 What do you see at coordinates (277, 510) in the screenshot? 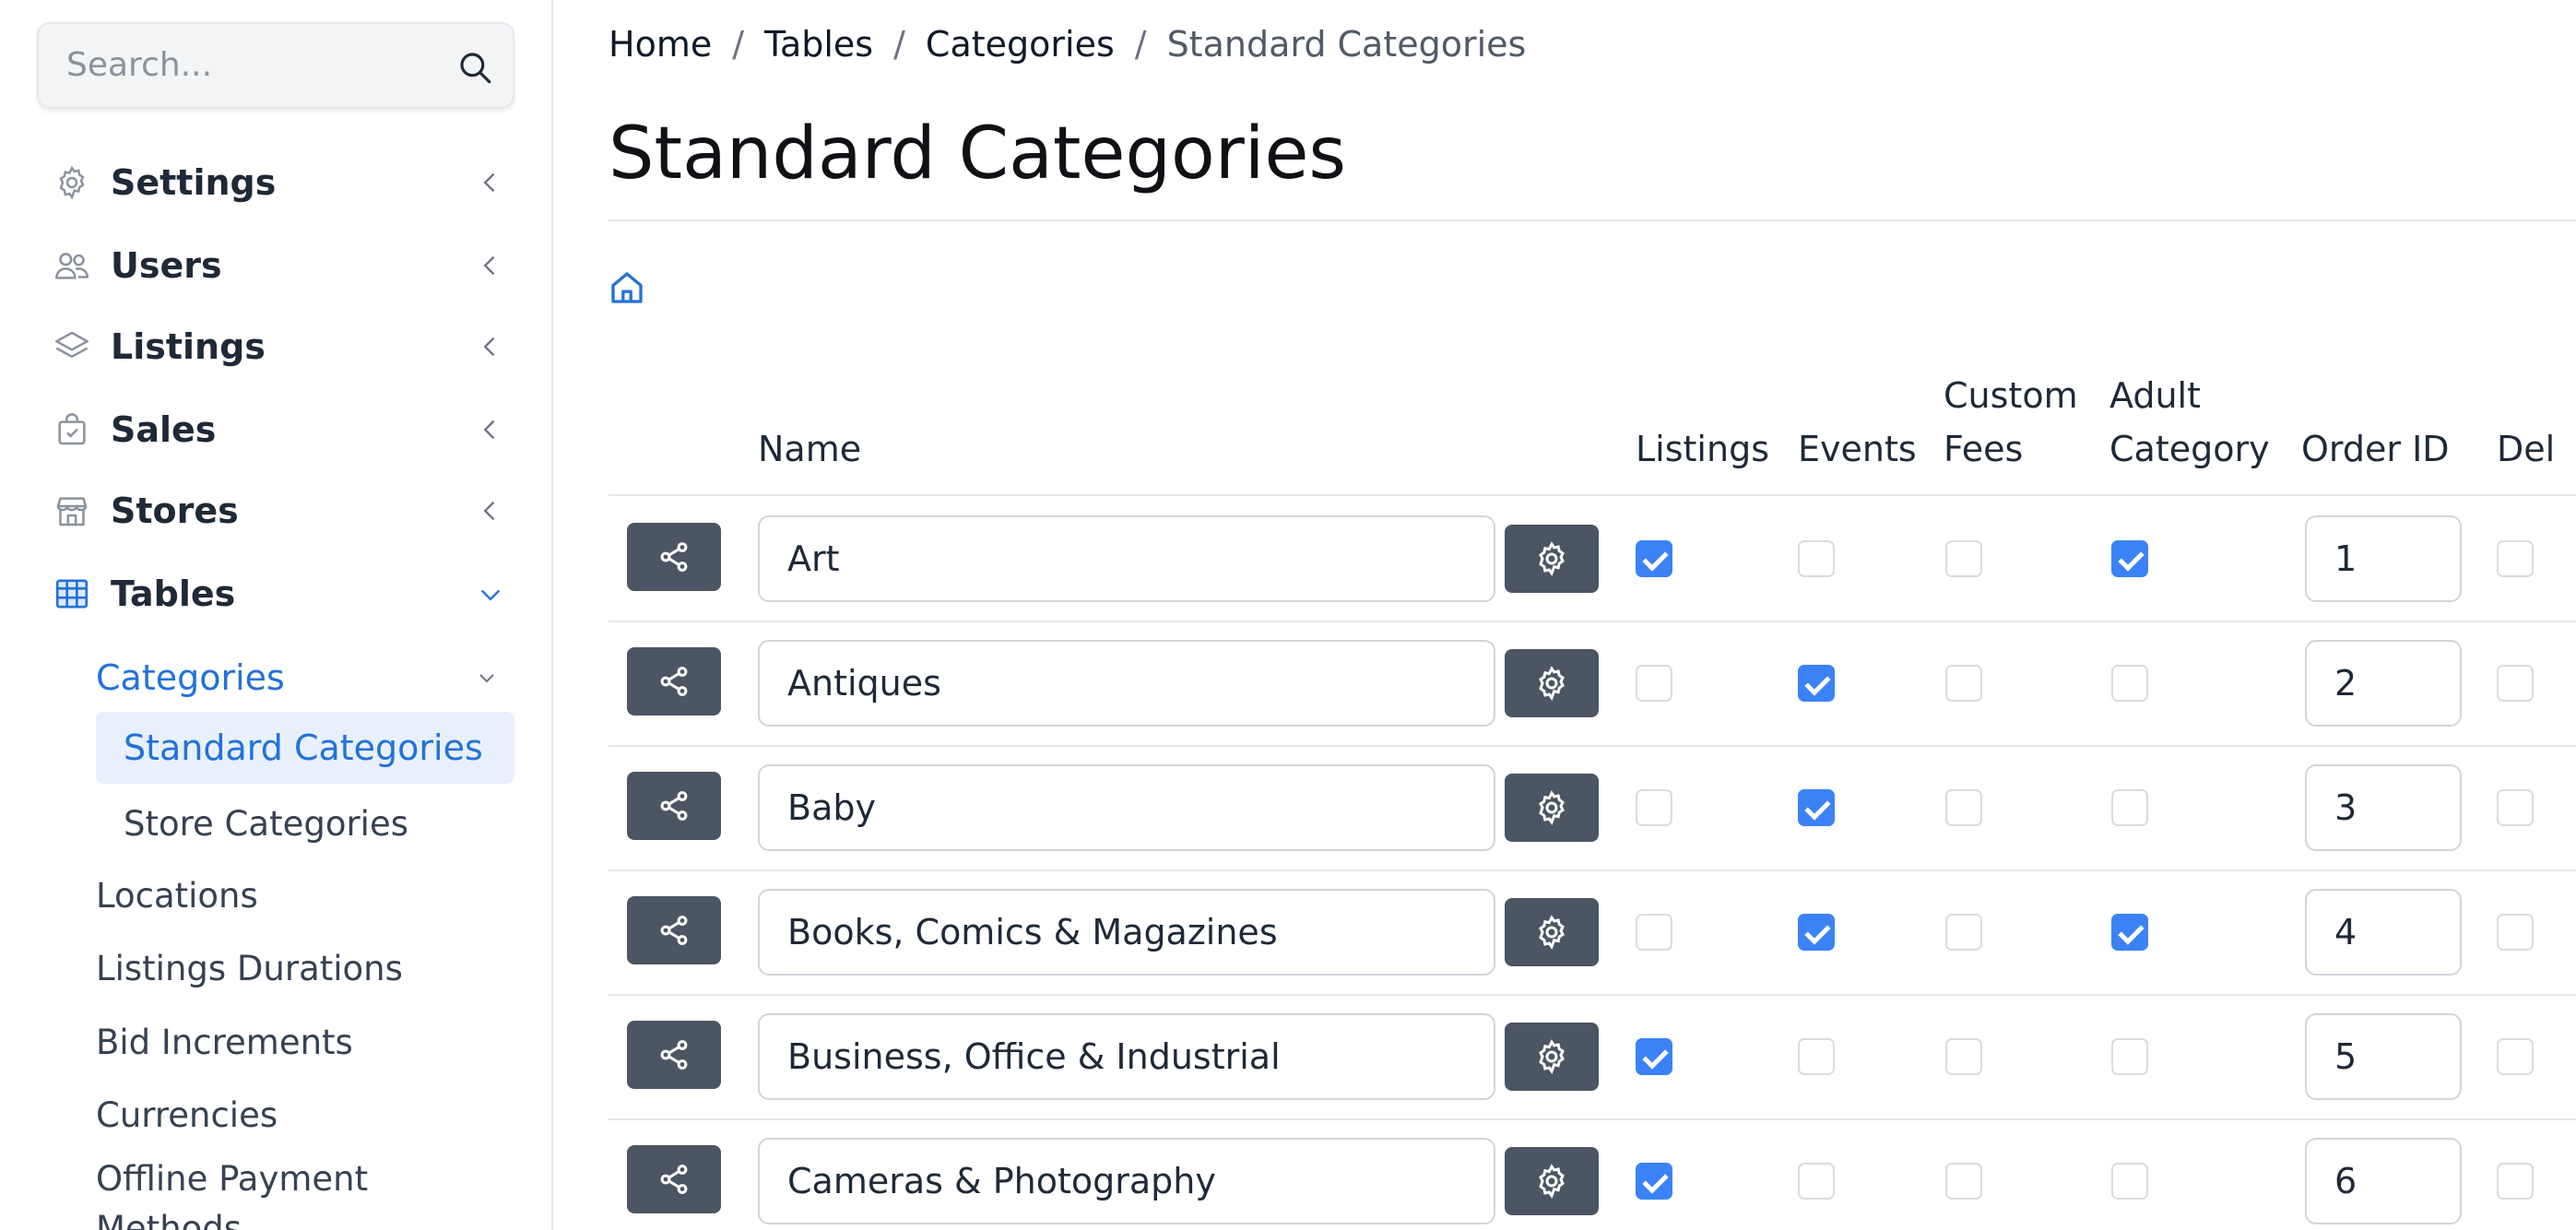
I see `sidebar-item-stores: Stores` at bounding box center [277, 510].